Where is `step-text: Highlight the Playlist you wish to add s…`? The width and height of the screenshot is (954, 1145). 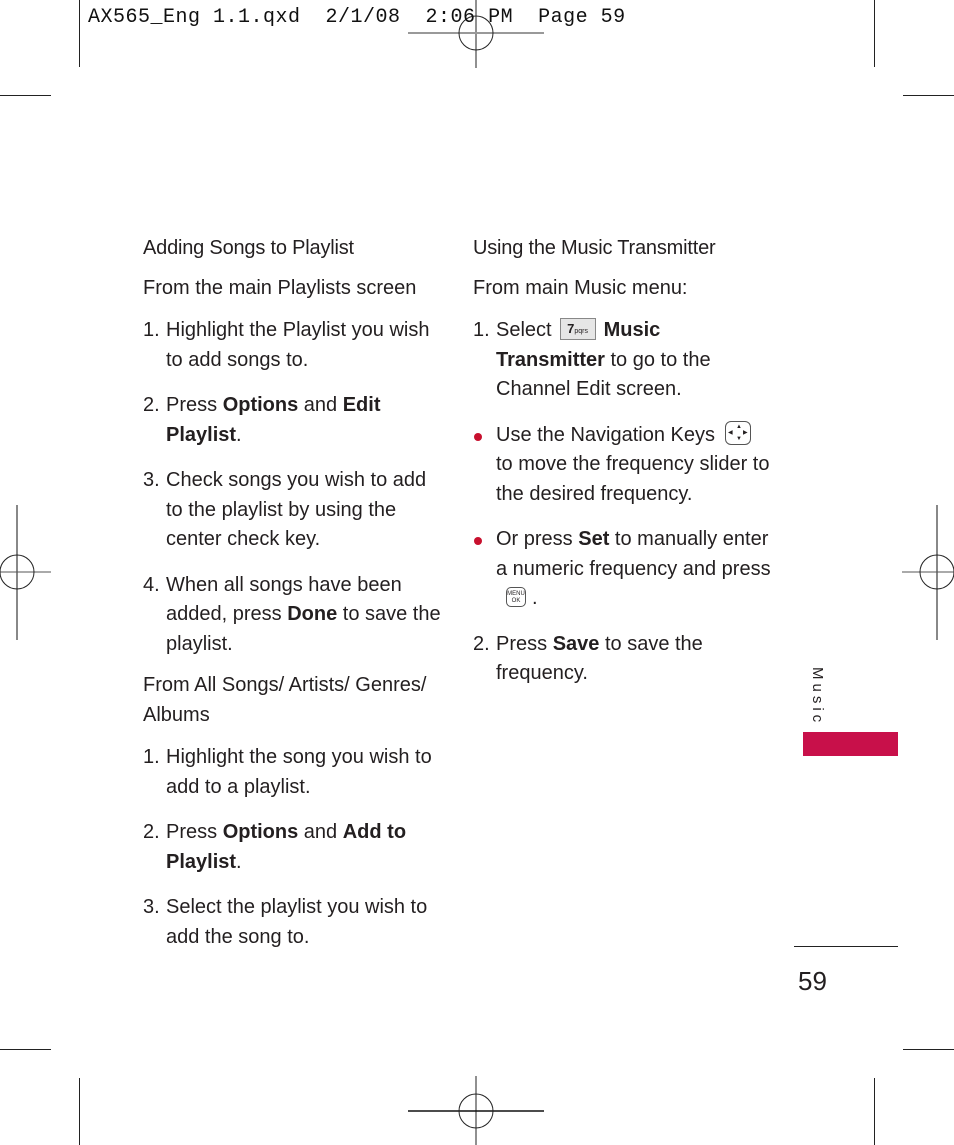
step-text: Highlight the Playlist you wish to add s… is located at coordinates (298, 345).